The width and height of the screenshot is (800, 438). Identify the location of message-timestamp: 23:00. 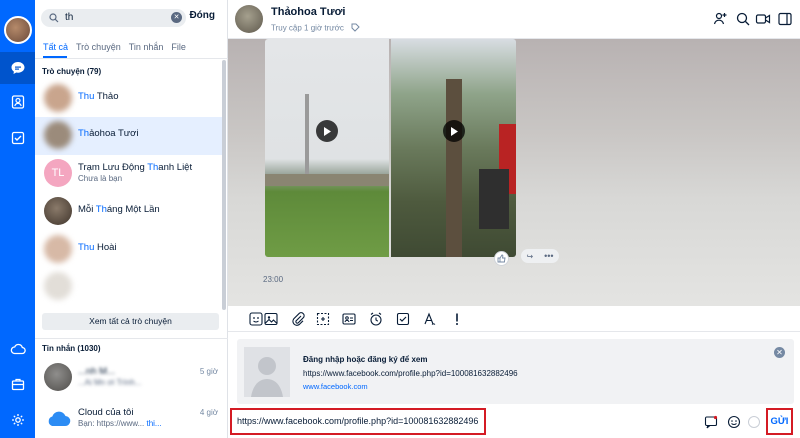
(273, 279).